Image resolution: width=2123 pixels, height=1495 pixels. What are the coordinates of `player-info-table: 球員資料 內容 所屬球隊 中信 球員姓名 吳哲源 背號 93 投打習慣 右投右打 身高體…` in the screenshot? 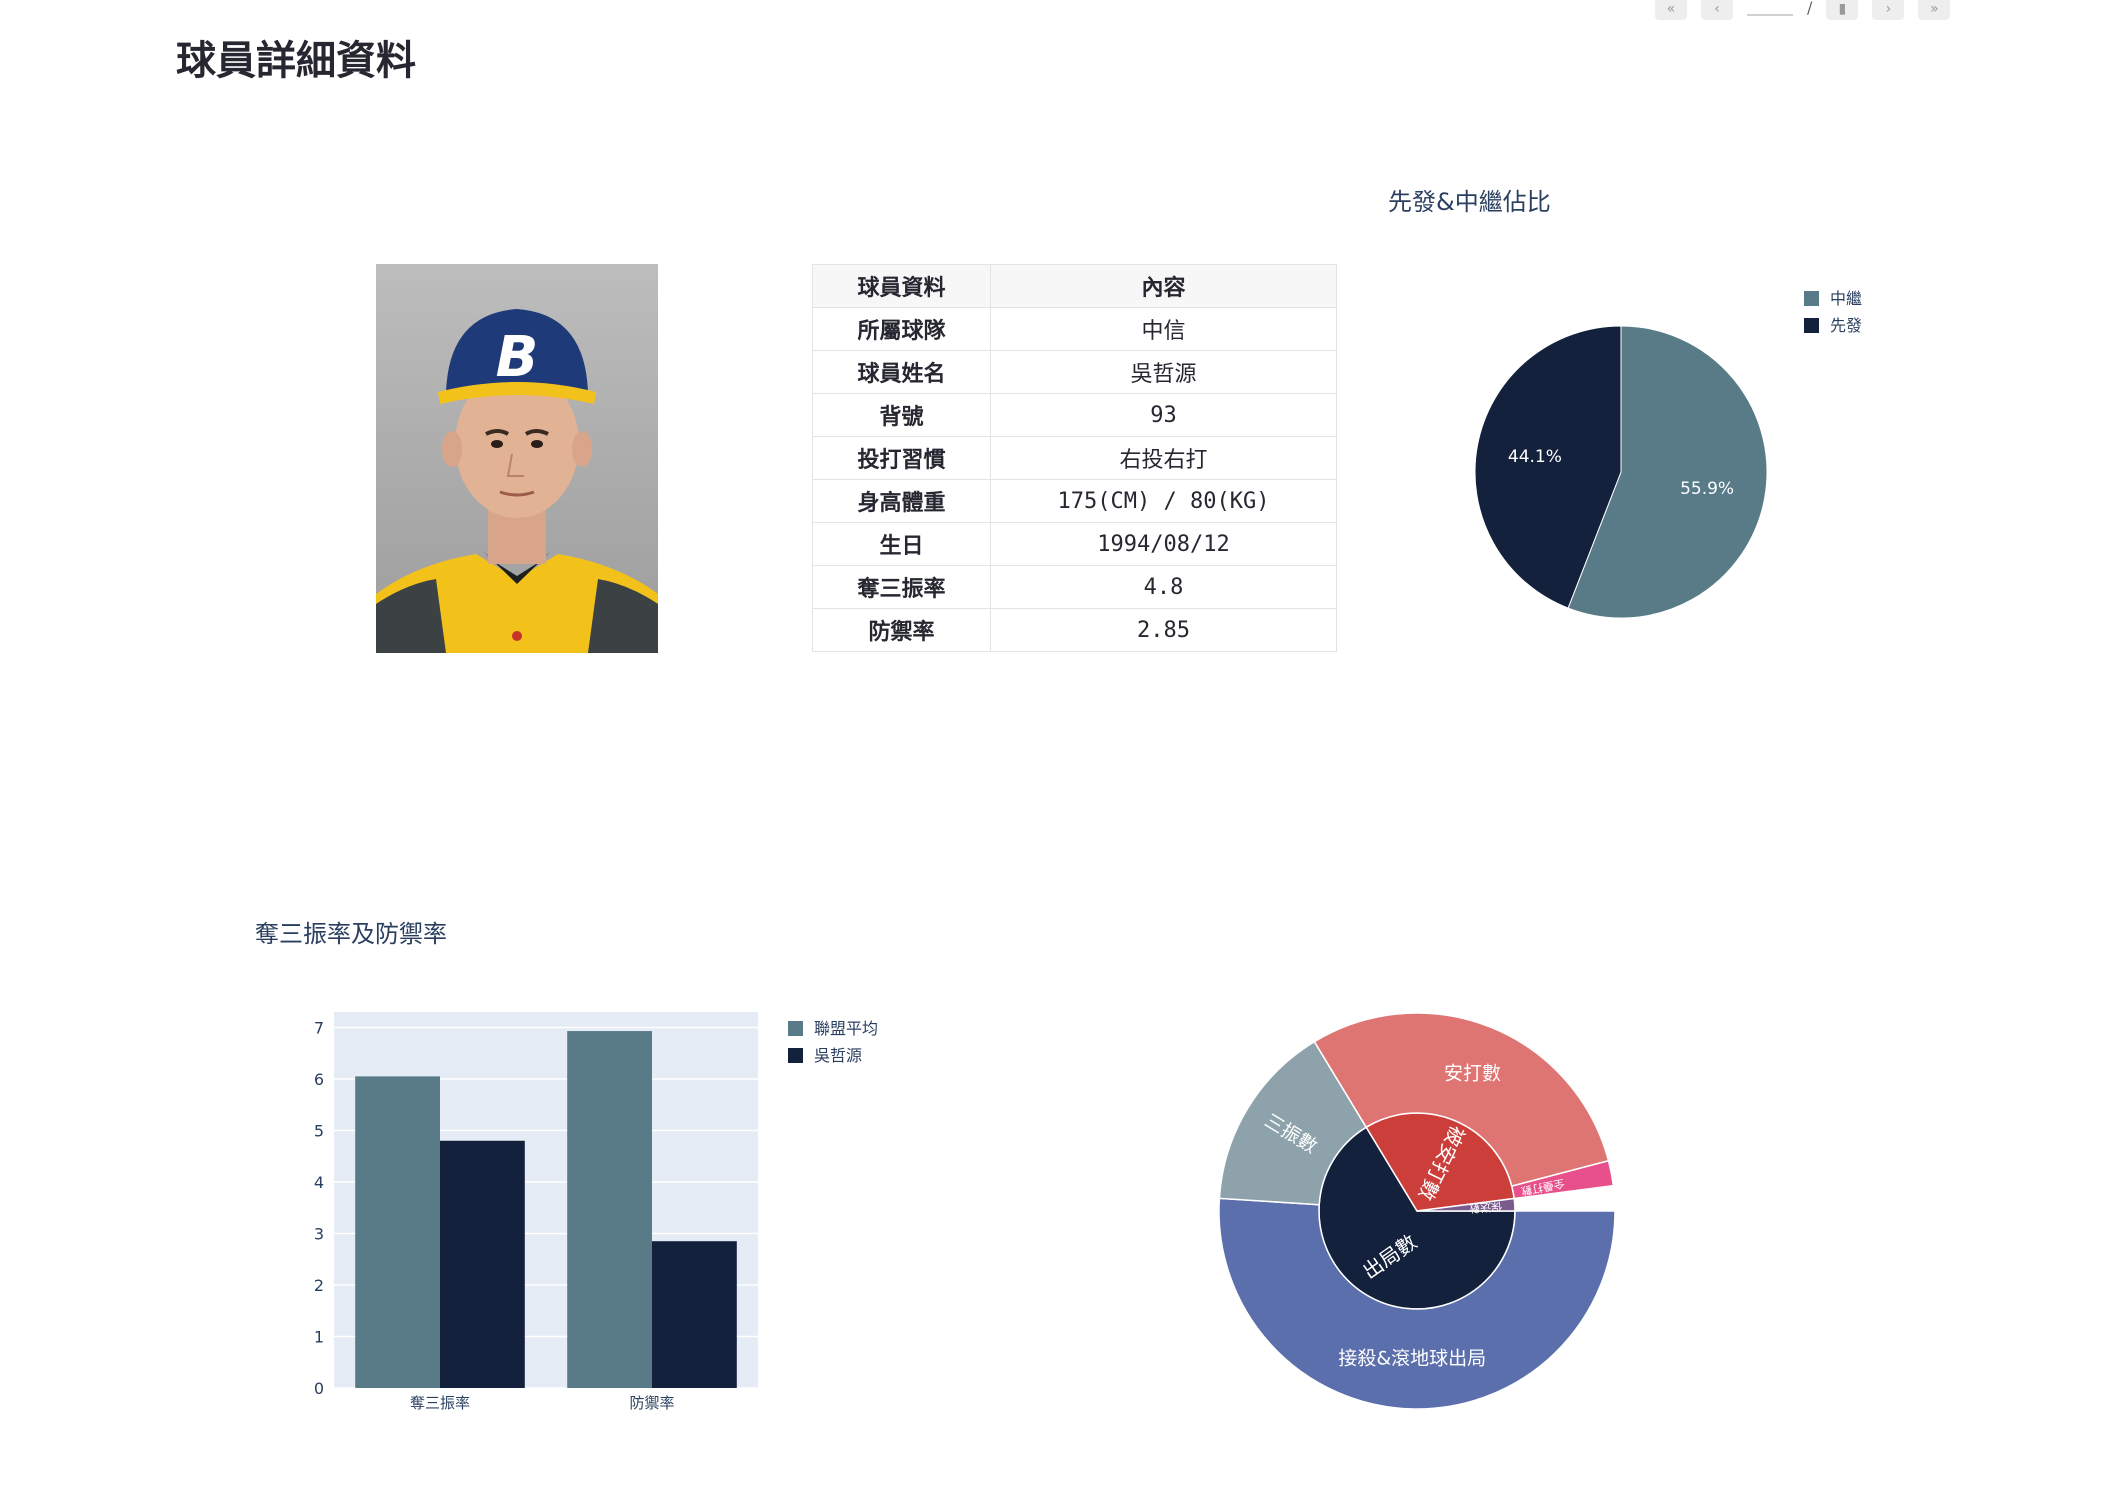 It's located at (1074, 458).